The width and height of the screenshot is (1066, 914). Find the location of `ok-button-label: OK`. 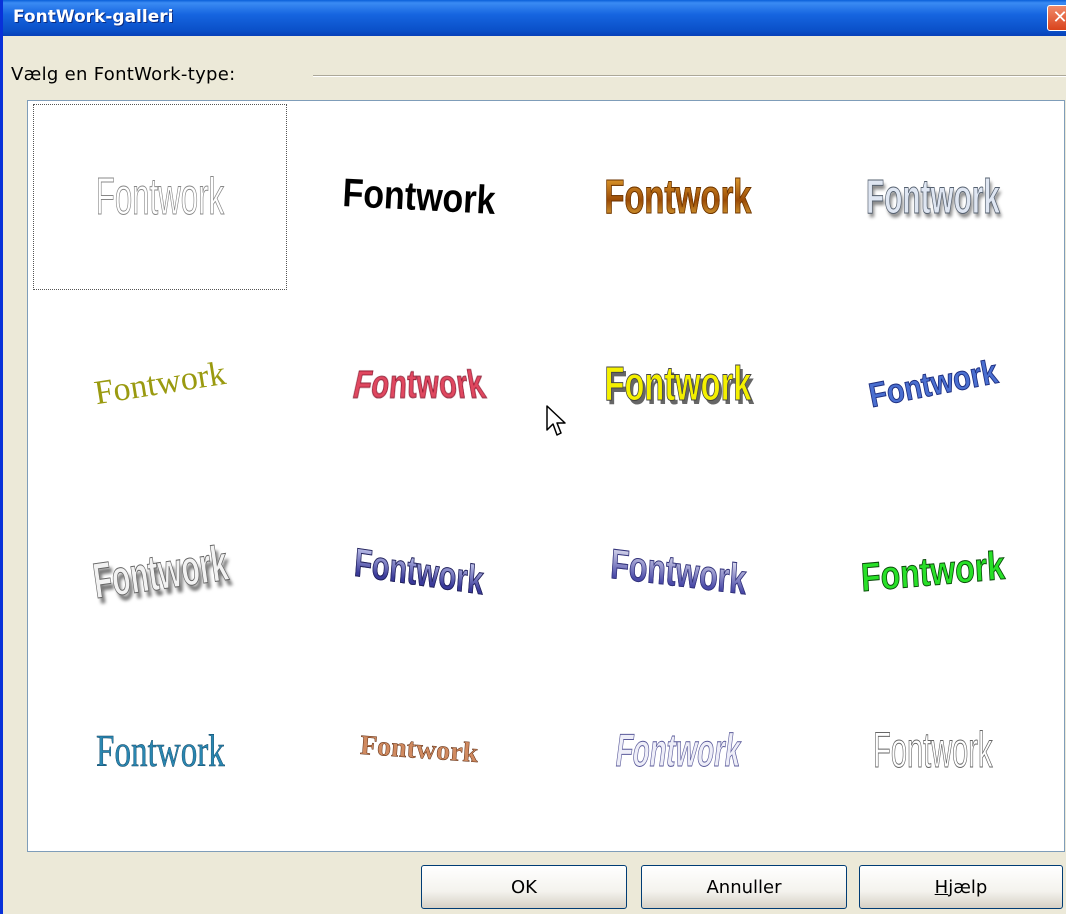

ok-button-label: OK is located at coordinates (524, 887).